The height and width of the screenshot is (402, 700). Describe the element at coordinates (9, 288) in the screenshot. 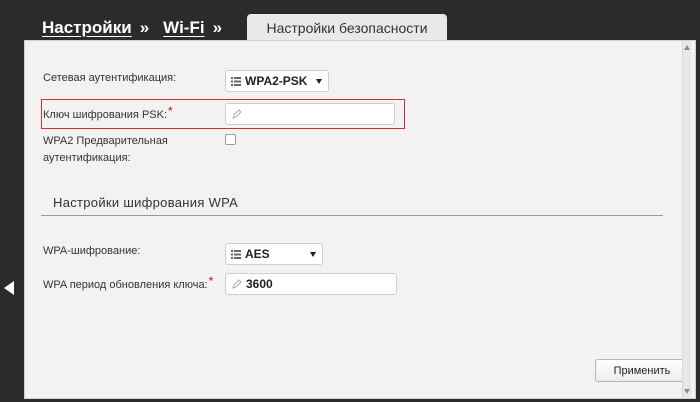

I see `chevron-left-icon` at that location.